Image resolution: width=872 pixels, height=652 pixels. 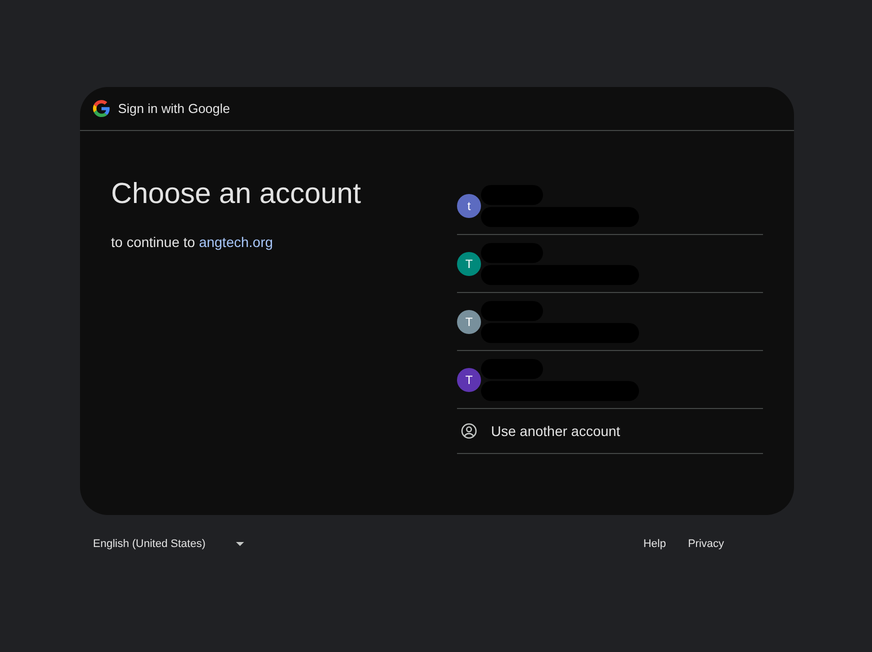 I want to click on site-link: angtech.org, so click(x=235, y=242).